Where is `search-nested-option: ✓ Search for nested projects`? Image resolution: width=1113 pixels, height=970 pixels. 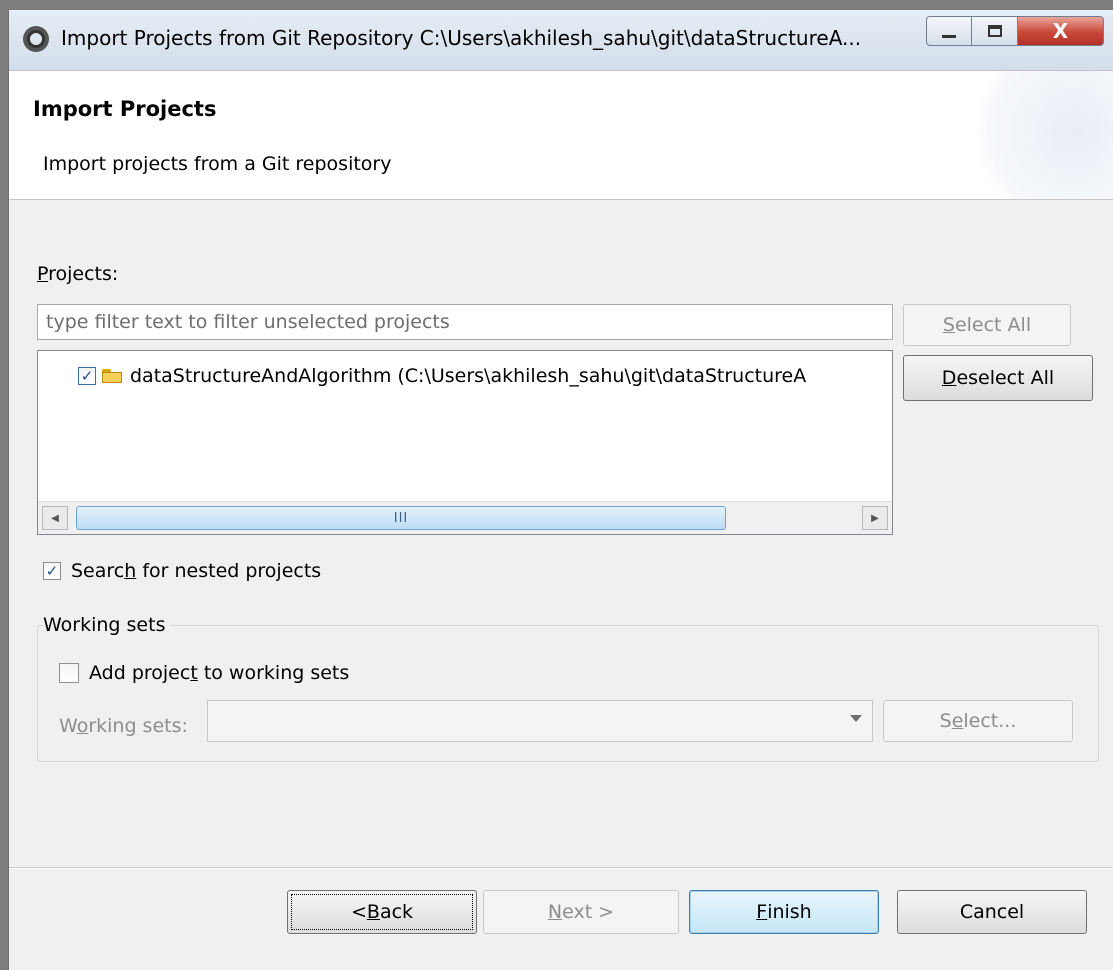 search-nested-option: ✓ Search for nested projects is located at coordinates (182, 571).